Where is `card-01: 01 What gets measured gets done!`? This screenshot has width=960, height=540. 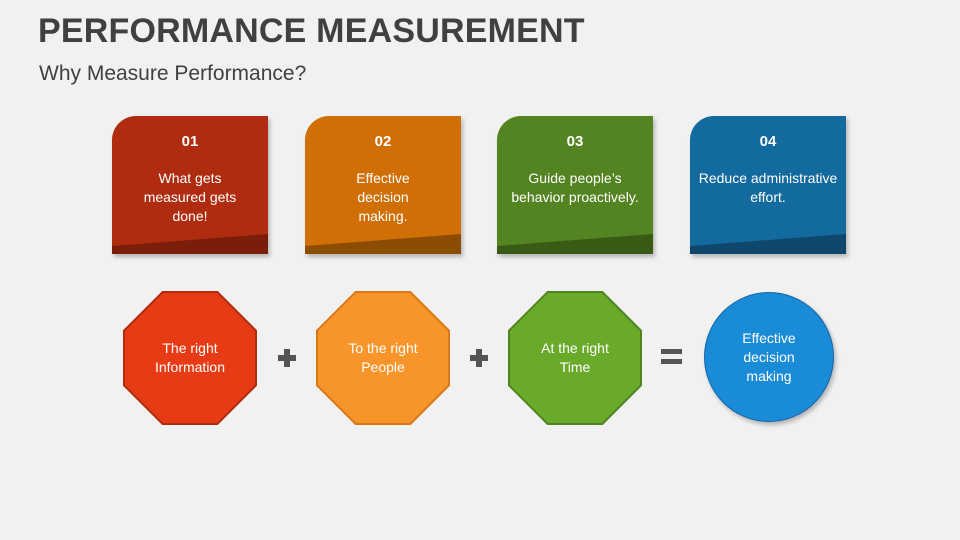
card-01: 01 What gets measured gets done! is located at coordinates (190, 185).